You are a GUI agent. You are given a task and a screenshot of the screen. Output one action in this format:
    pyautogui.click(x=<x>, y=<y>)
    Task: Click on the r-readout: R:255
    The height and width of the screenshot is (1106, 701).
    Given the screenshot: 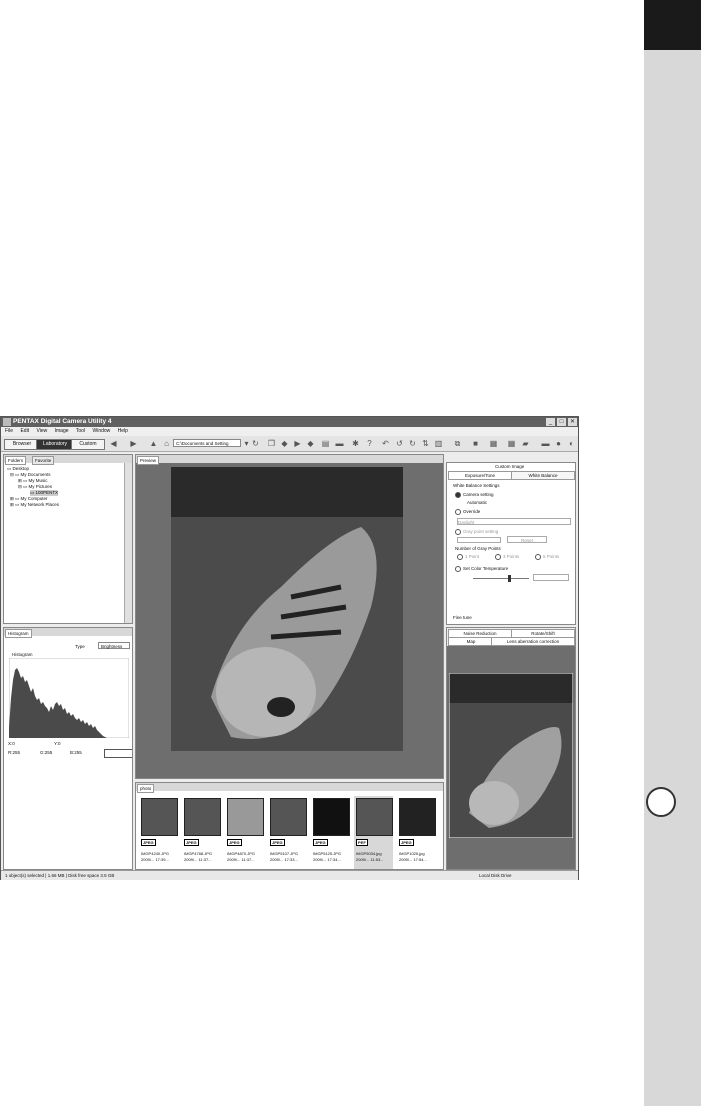 What is the action you would take?
    pyautogui.click(x=14, y=752)
    